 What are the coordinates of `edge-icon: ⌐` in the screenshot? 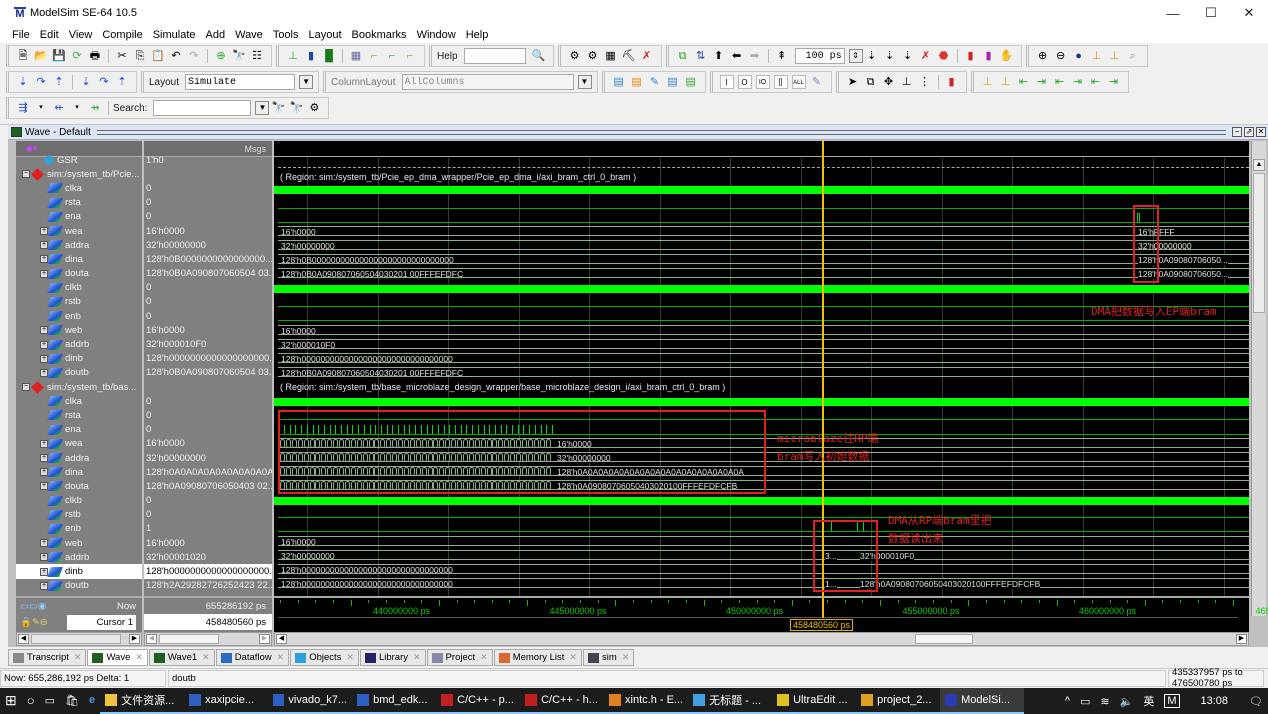 It's located at (374, 56).